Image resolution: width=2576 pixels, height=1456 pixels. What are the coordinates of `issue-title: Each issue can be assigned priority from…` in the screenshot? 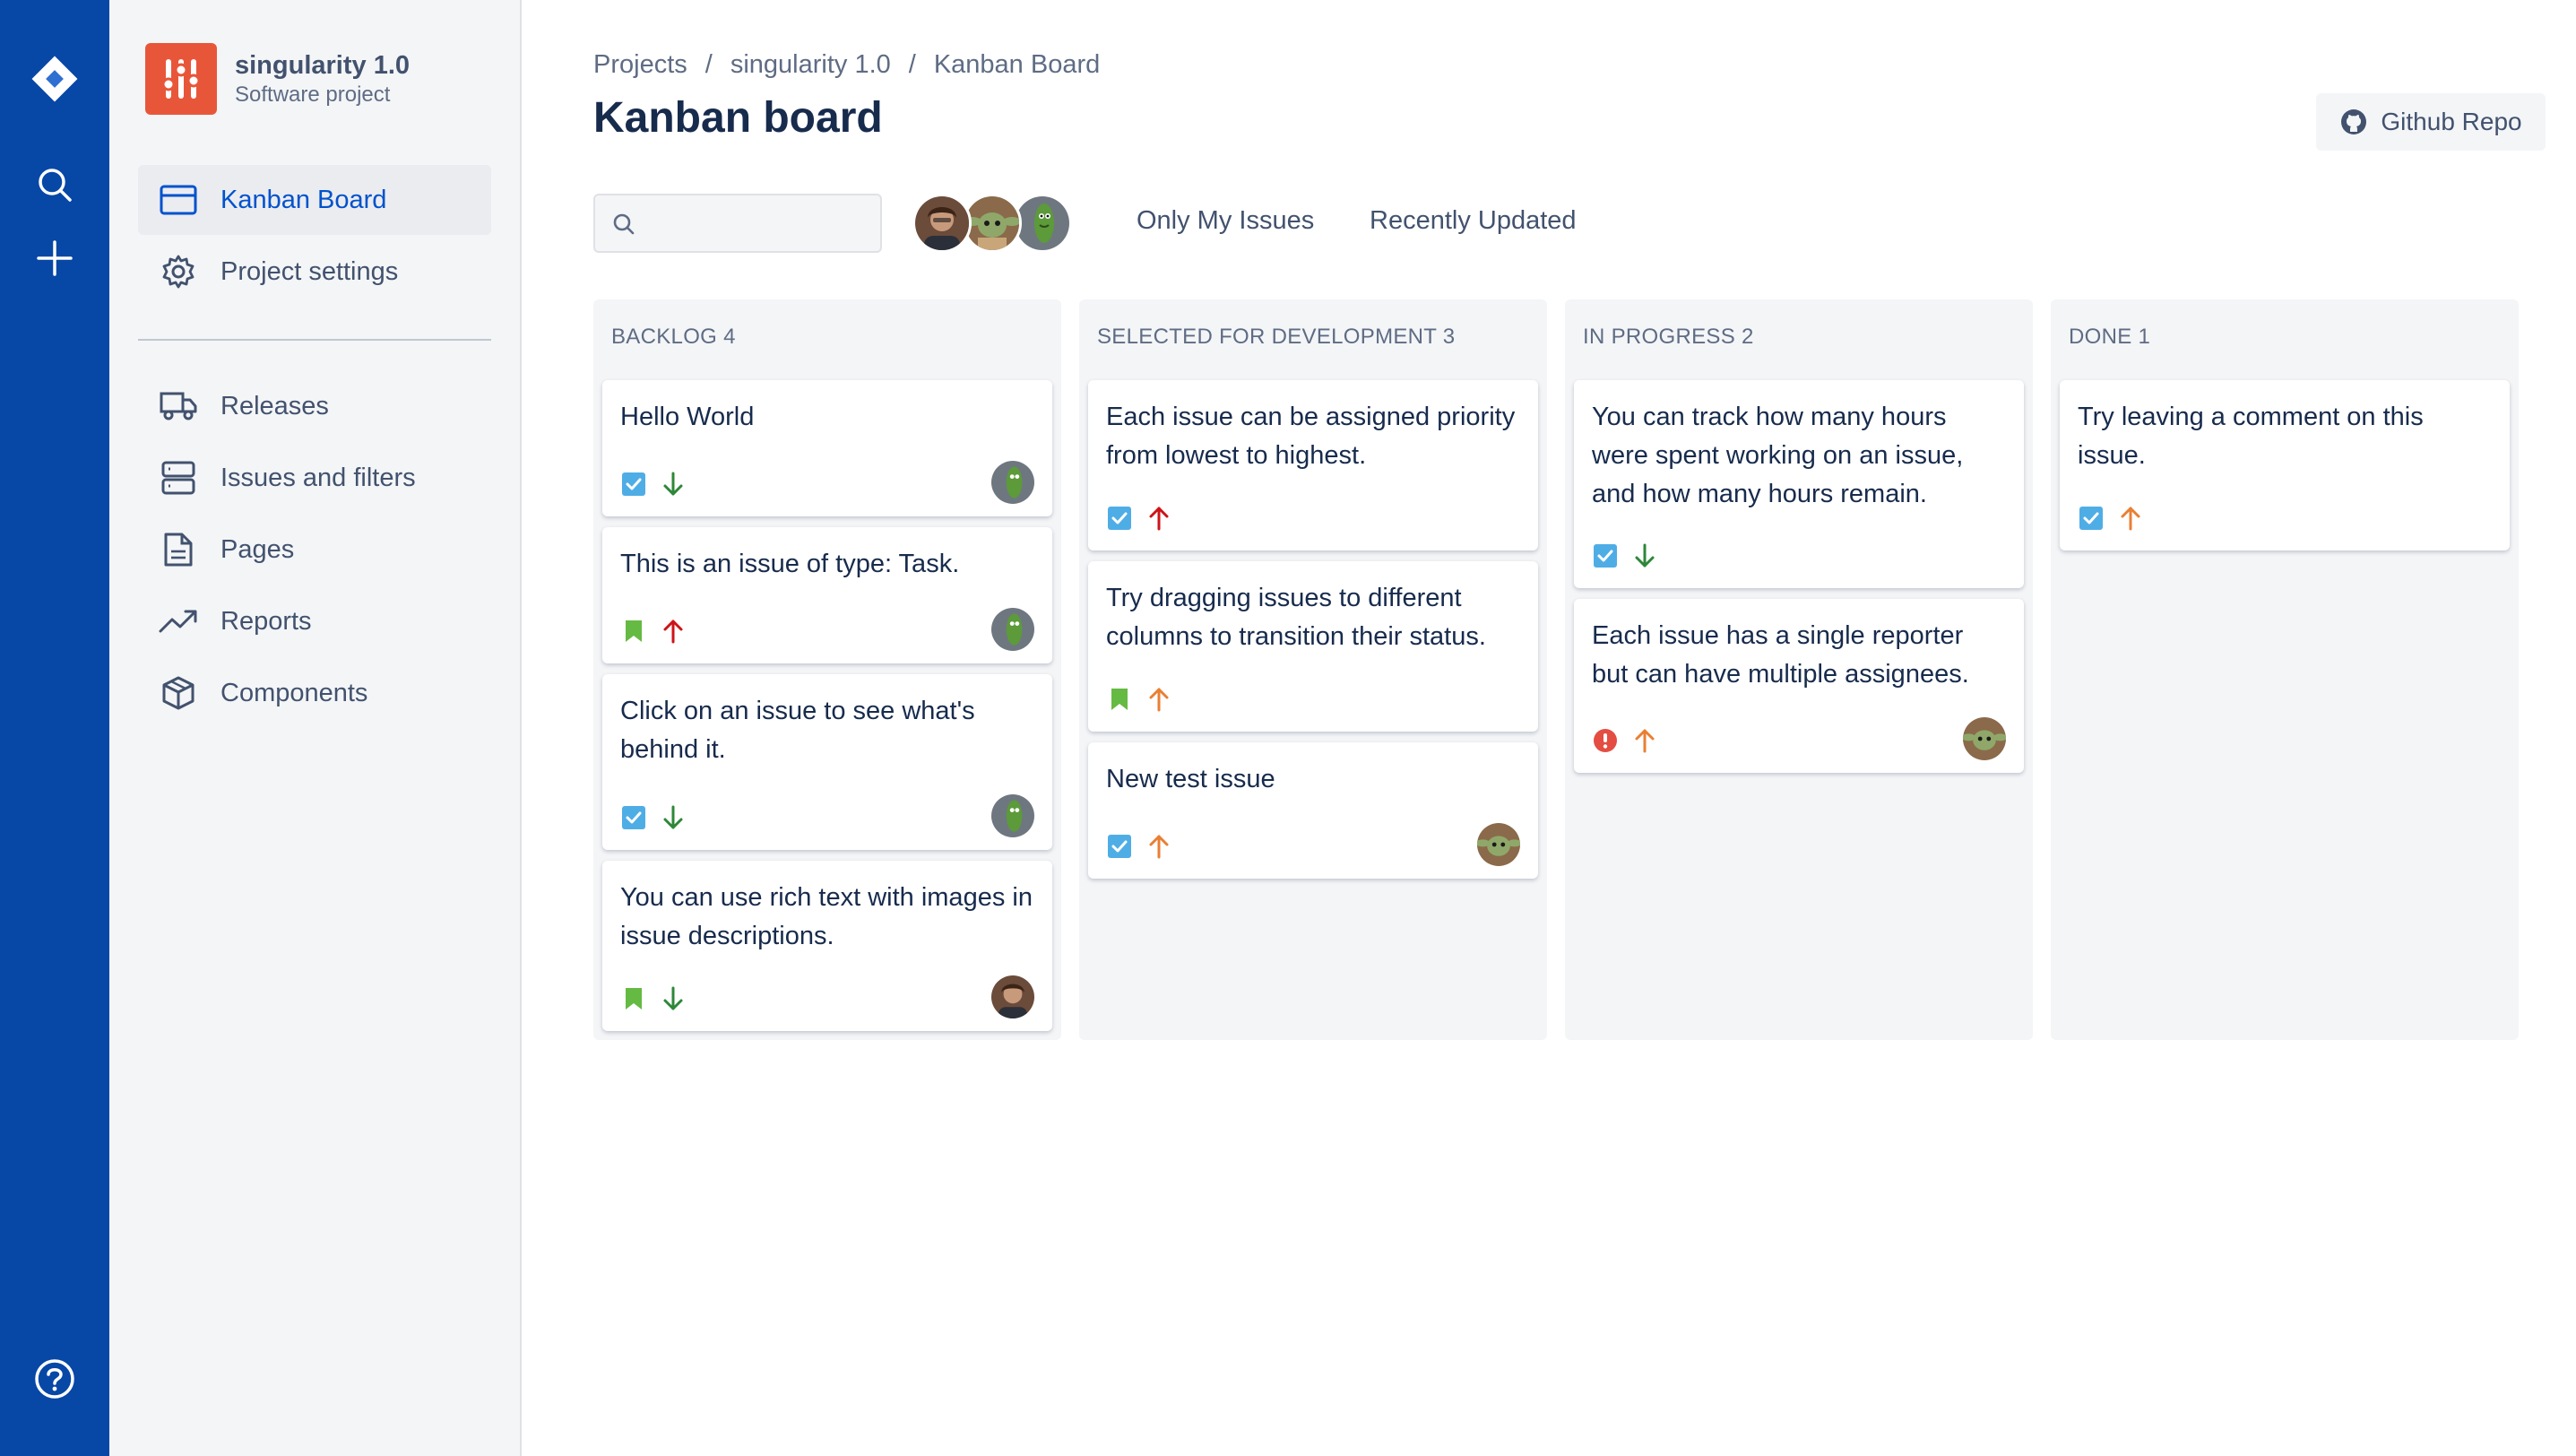 It's located at (1311, 437).